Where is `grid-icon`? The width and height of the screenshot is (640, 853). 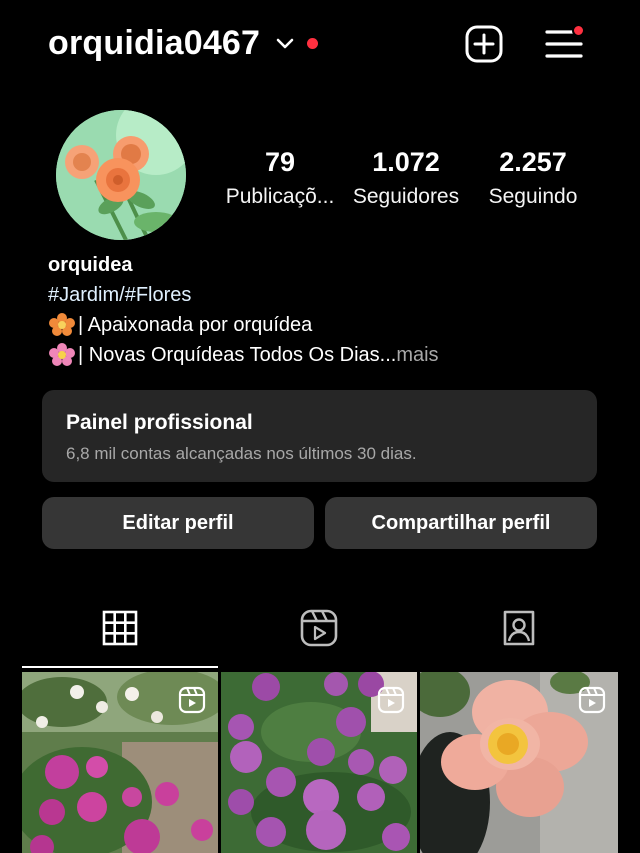
grid-icon is located at coordinates (120, 628).